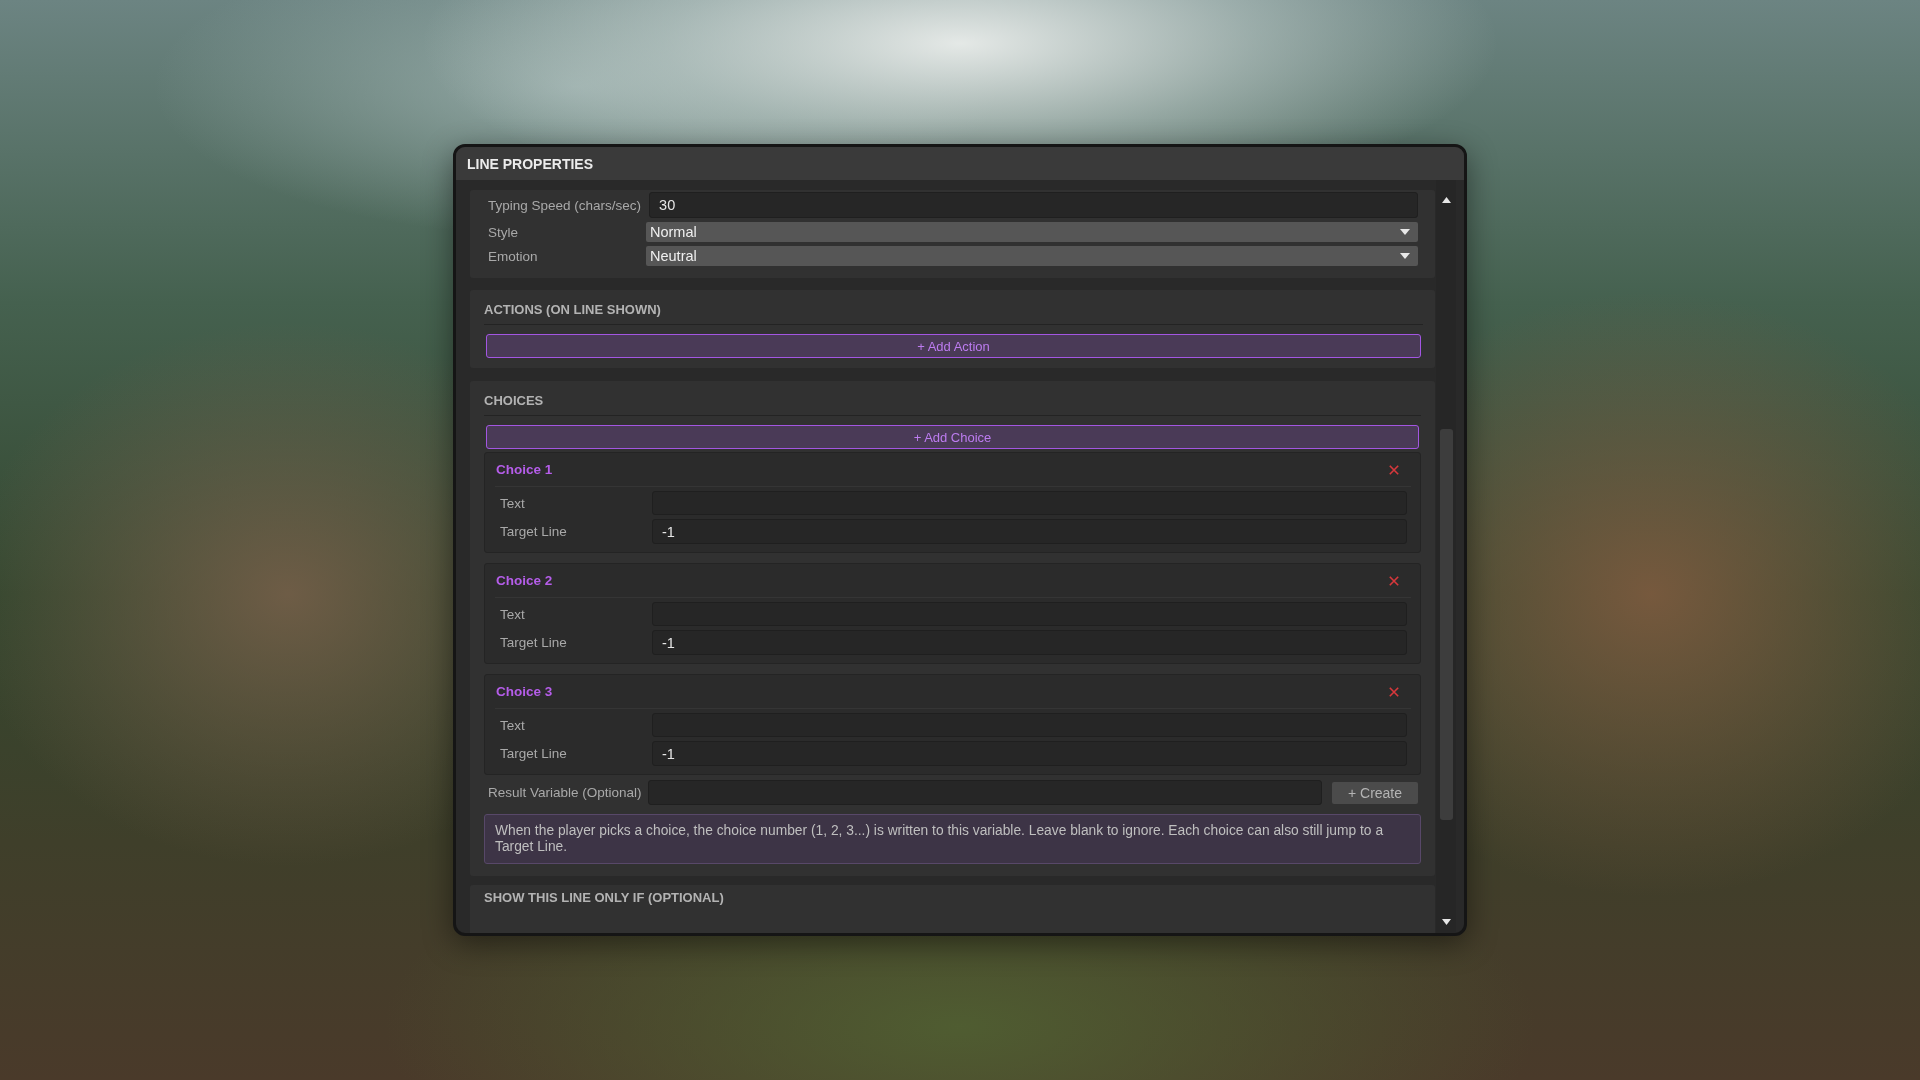 Image resolution: width=1920 pixels, height=1080 pixels. I want to click on scroll-down-icon, so click(1446, 922).